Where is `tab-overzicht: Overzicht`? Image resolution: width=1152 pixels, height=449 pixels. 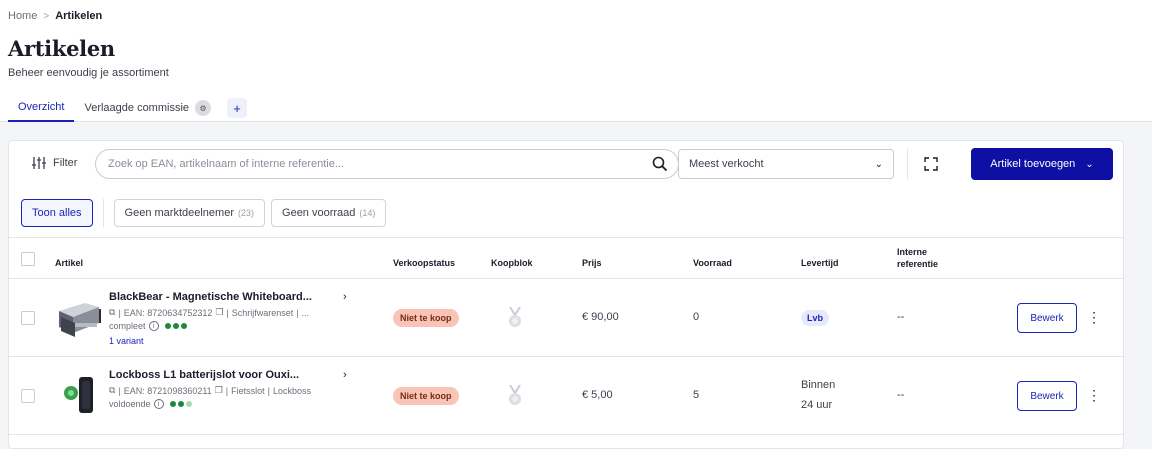 tab-overzicht: Overzicht is located at coordinates (41, 108).